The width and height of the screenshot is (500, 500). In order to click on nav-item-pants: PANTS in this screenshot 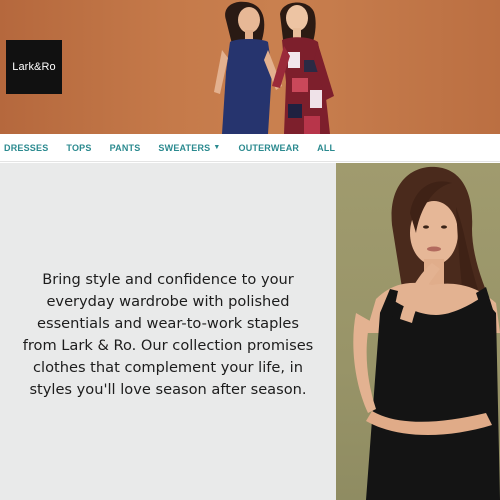, I will do `click(125, 148)`.